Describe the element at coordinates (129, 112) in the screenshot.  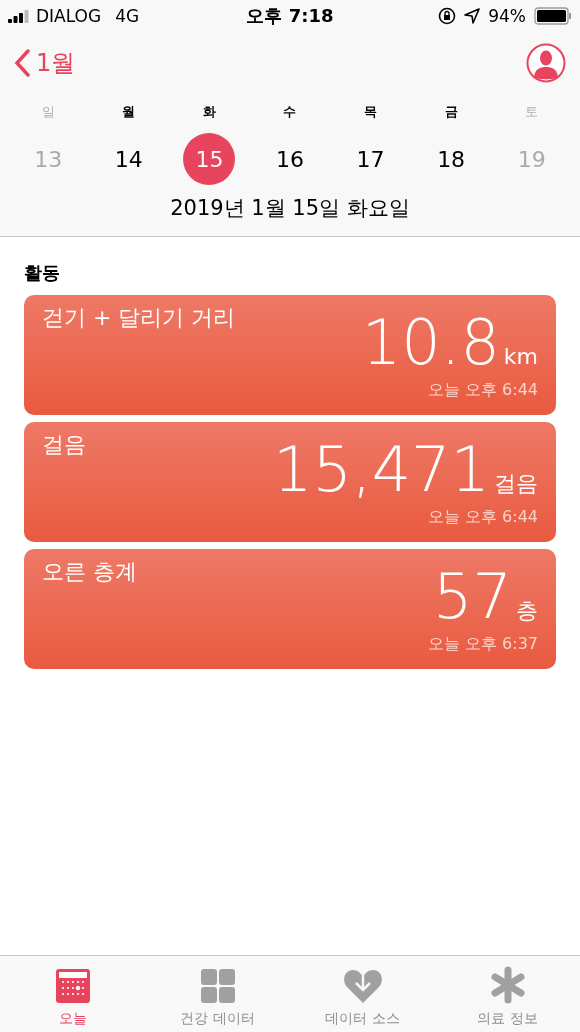
I see `weekday-label: 월` at that location.